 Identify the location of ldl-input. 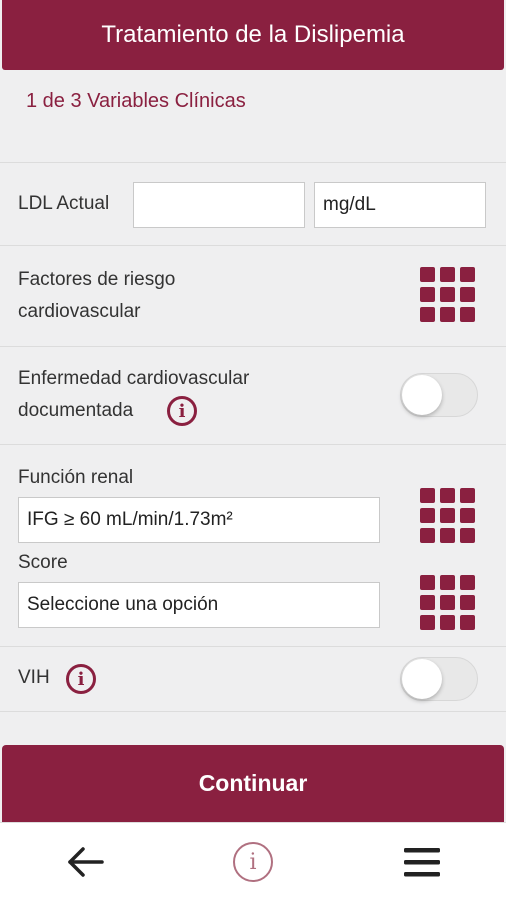
(219, 205).